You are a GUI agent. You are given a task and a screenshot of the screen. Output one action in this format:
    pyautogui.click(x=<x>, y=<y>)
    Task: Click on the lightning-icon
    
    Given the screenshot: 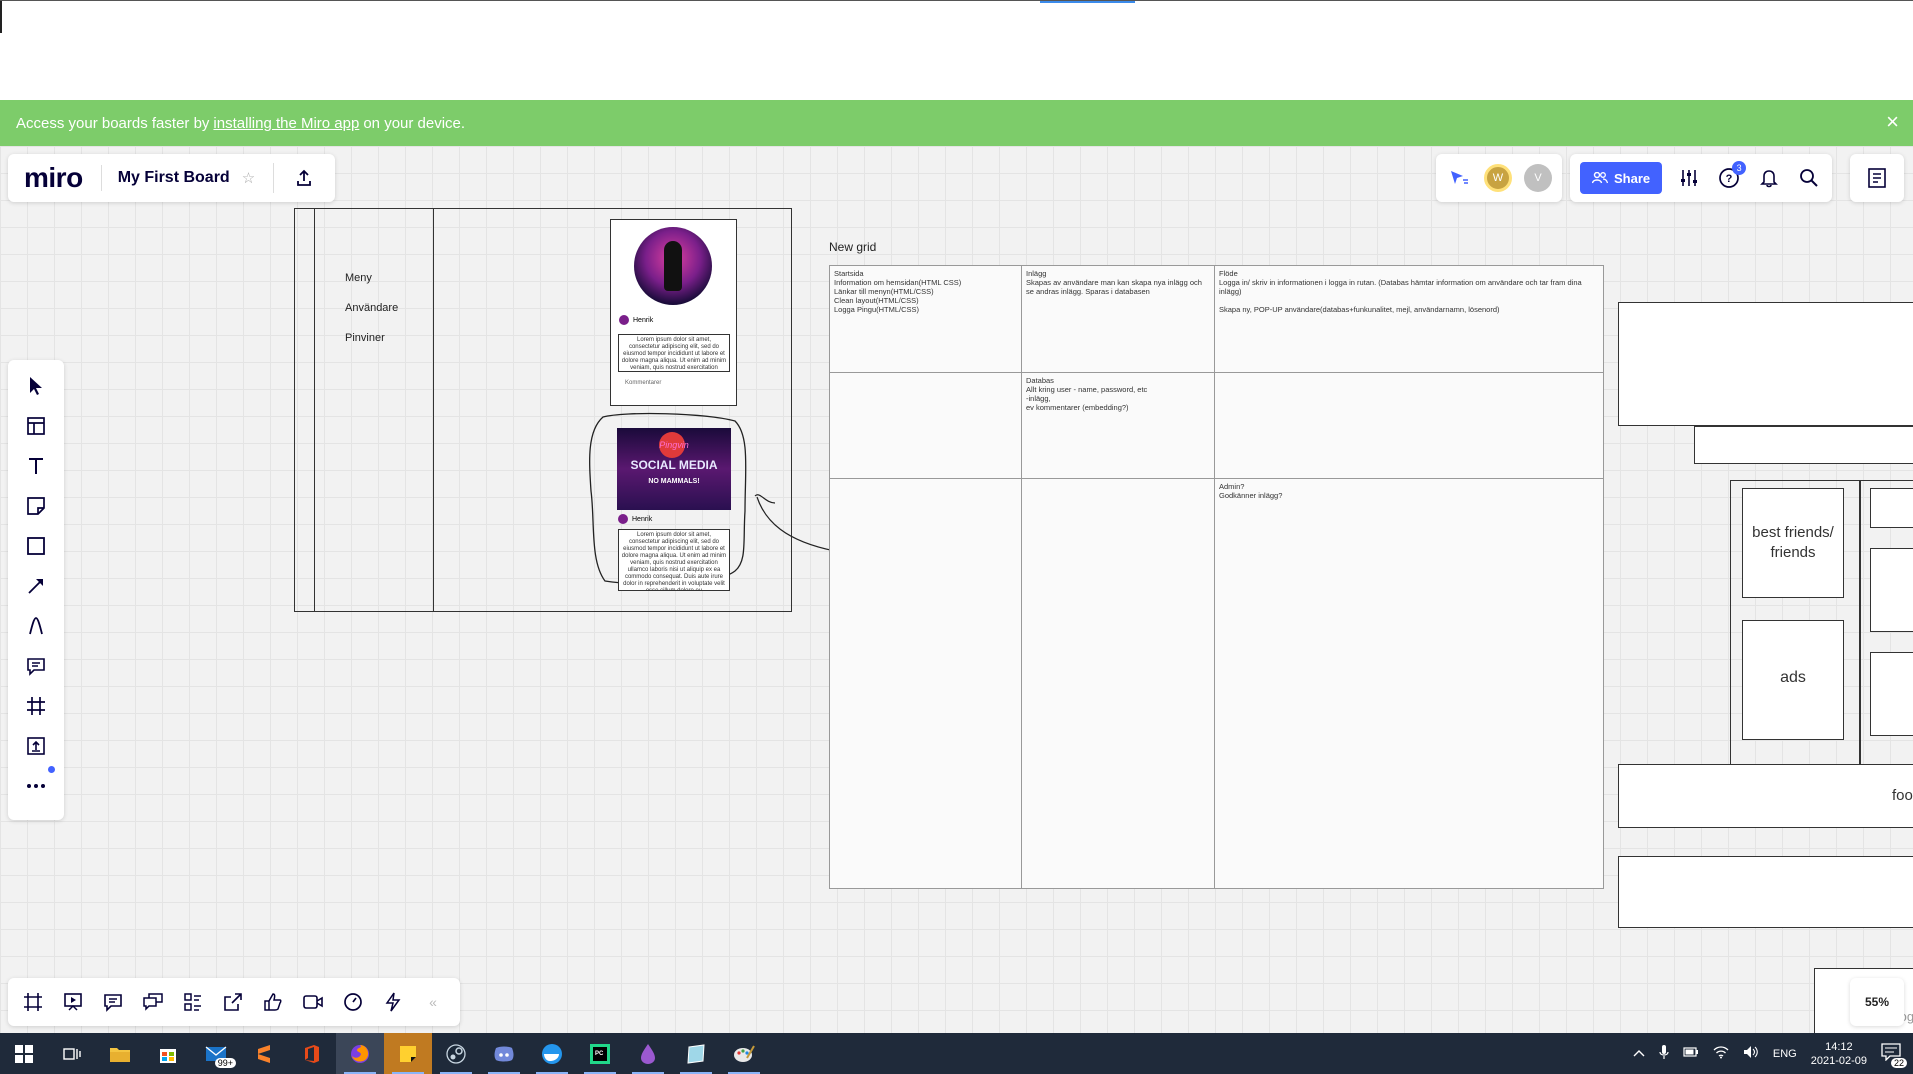 What is the action you would take?
    pyautogui.click(x=393, y=1002)
    